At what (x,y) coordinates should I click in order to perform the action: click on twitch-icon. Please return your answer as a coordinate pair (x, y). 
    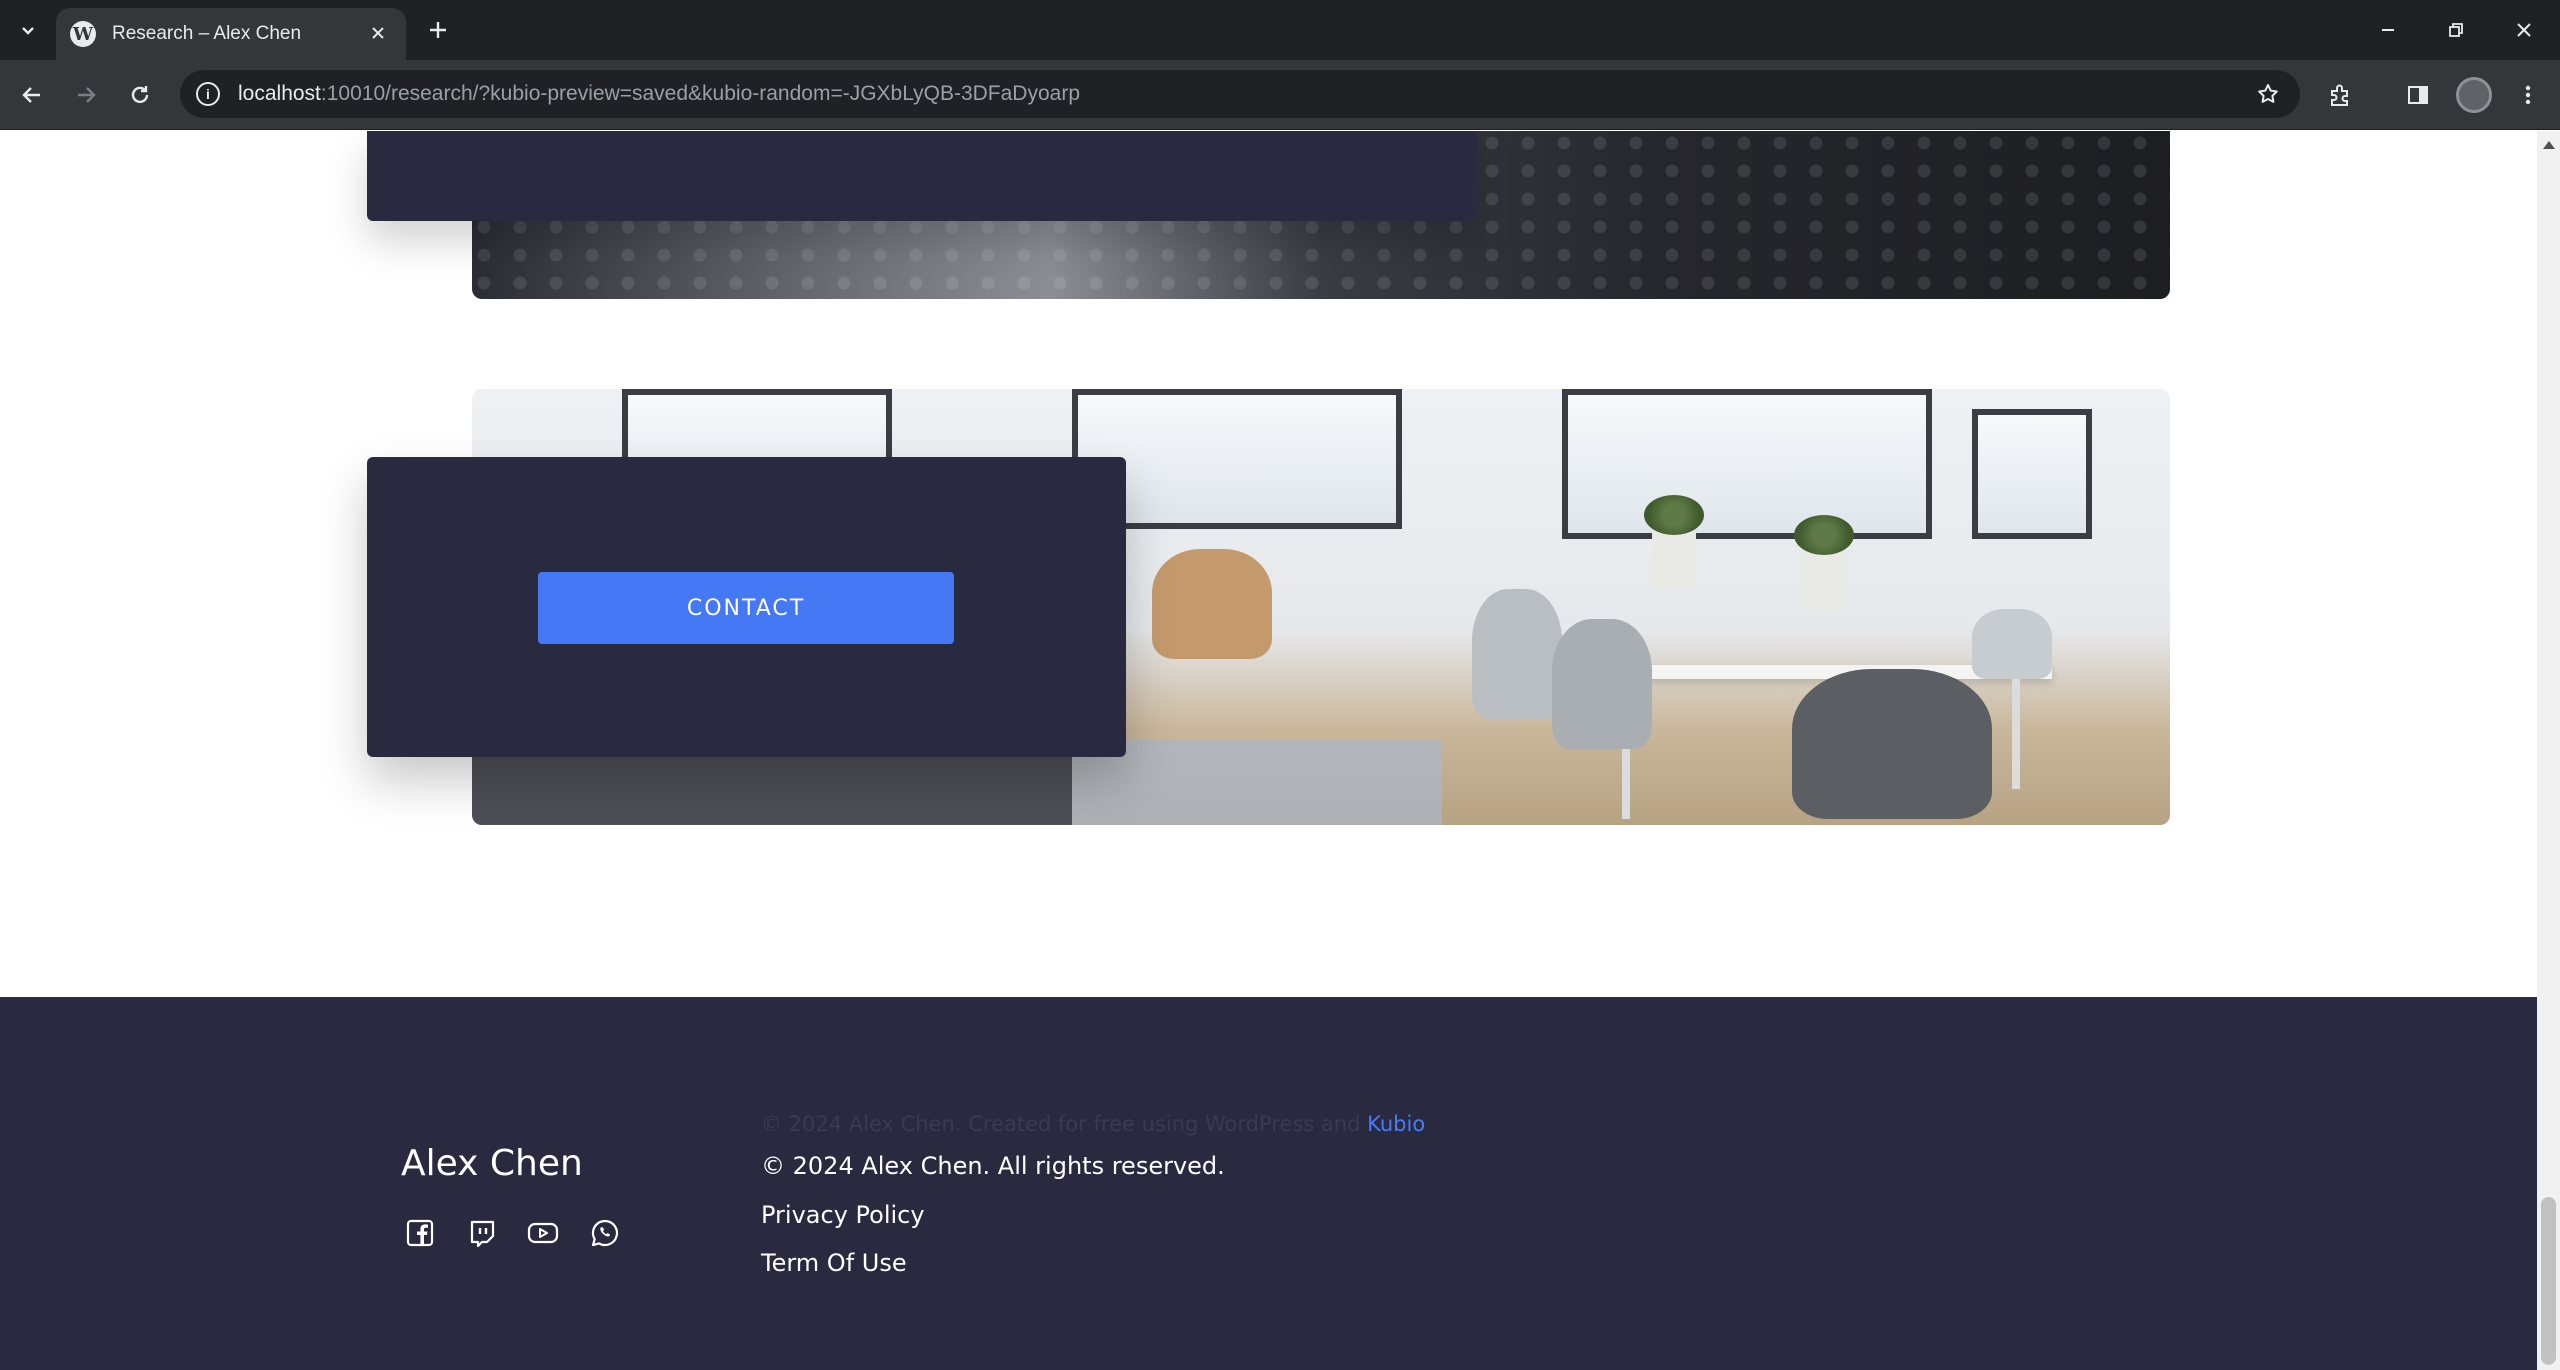
    Looking at the image, I should click on (482, 1233).